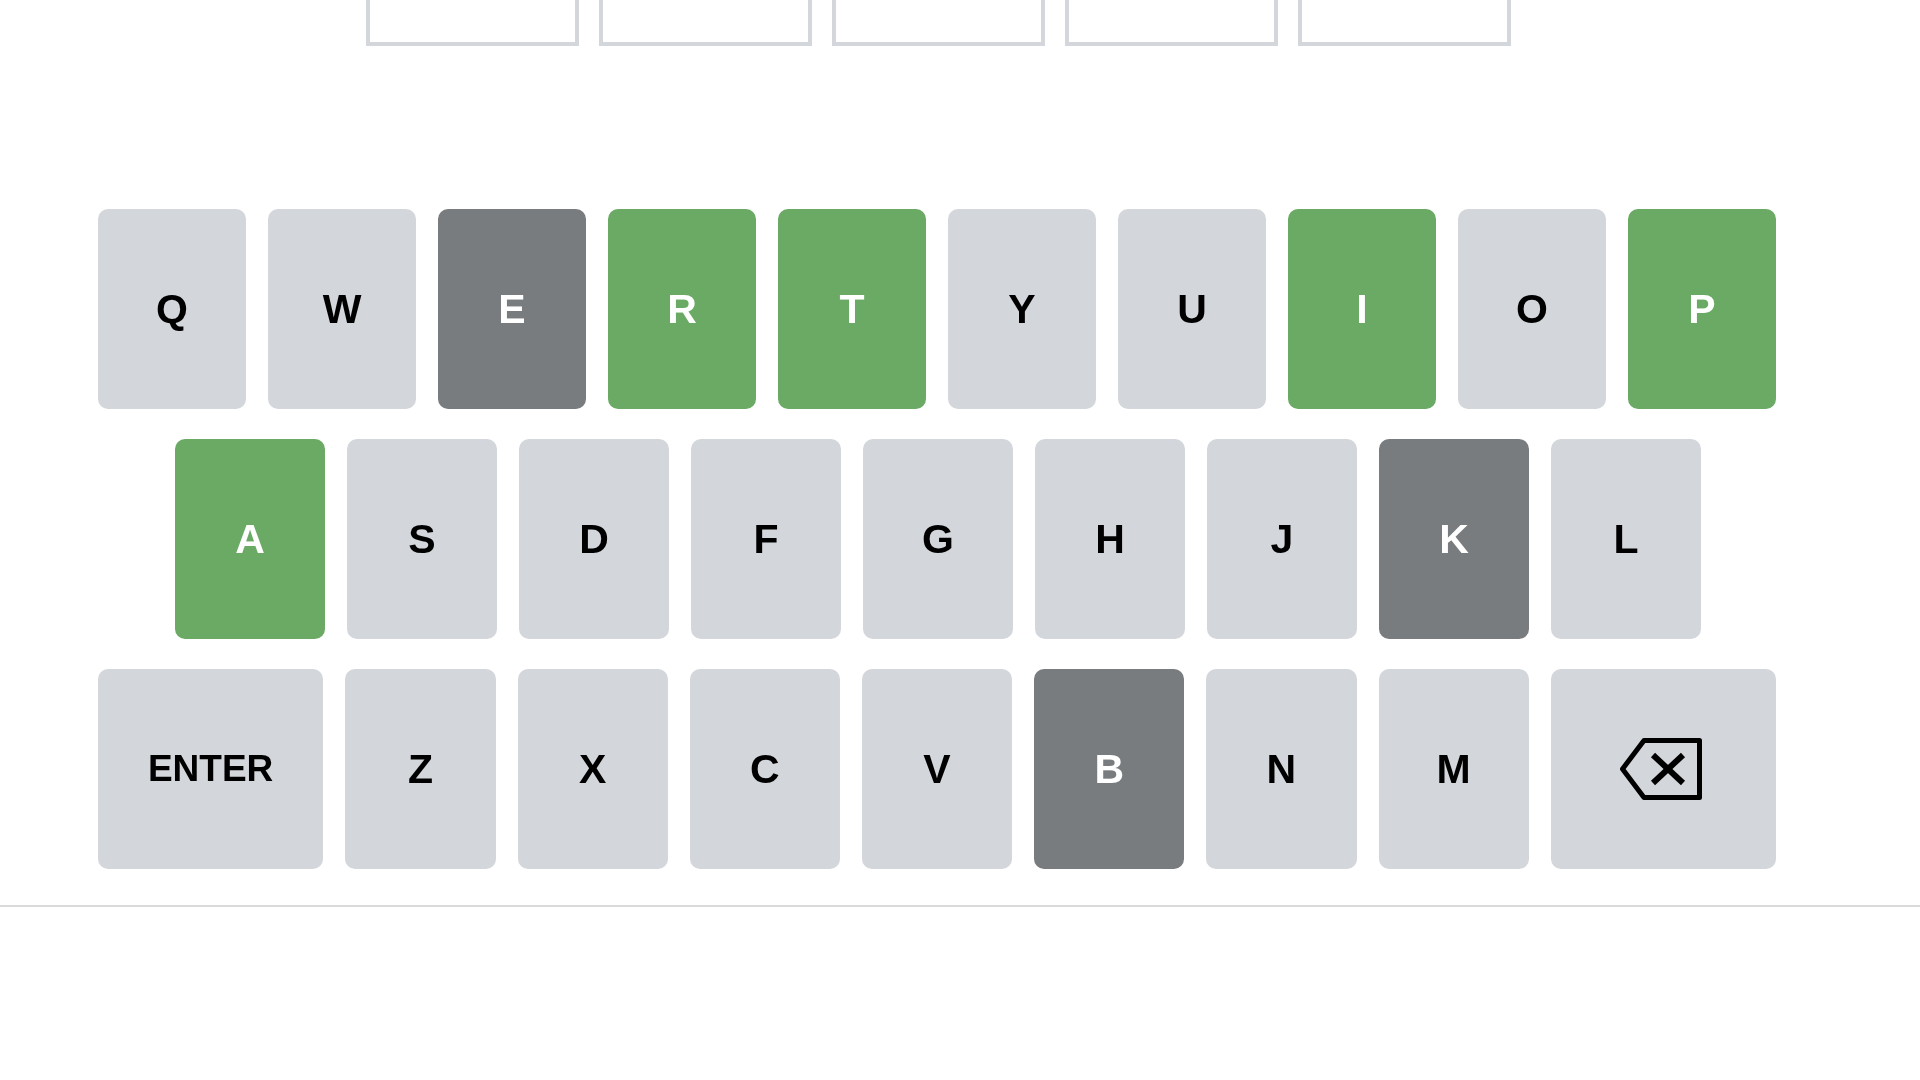  I want to click on letter-key: G, so click(938, 539).